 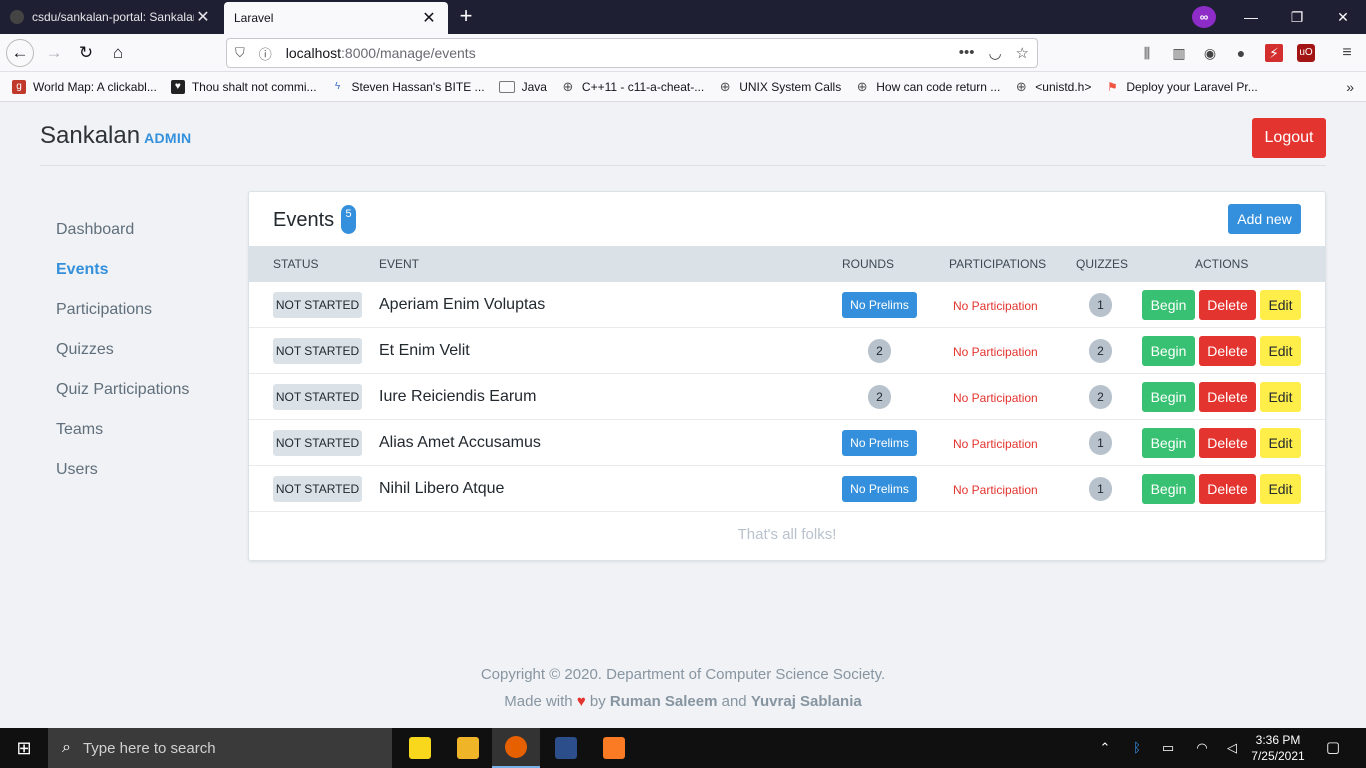 What do you see at coordinates (1289, 138) in the screenshot?
I see `logout-button: Logout` at bounding box center [1289, 138].